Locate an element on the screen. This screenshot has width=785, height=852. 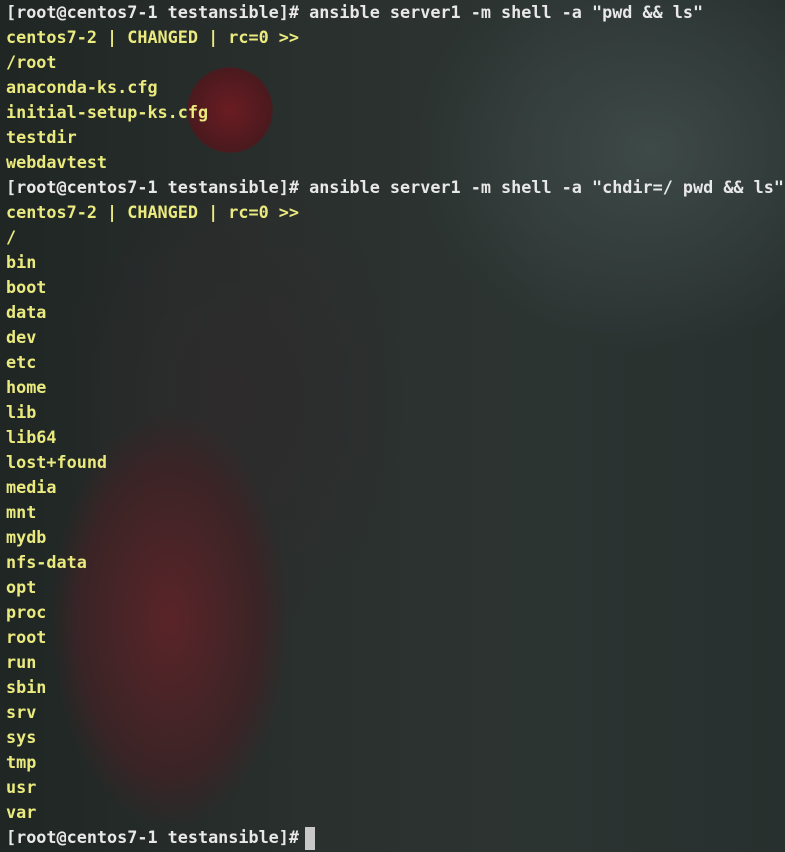
prompt-text: [root@centos7-1 testansible]# is located at coordinates (158, 837).